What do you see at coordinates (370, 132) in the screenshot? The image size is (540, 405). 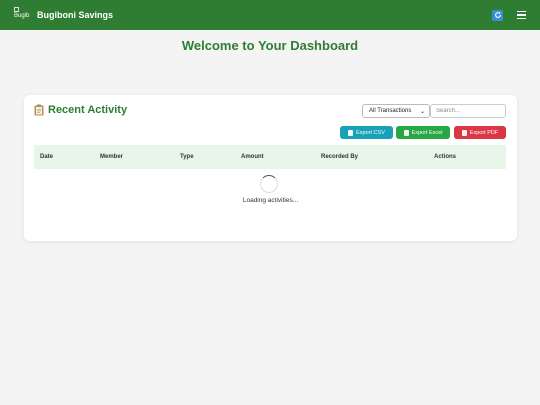 I see `export-csv-label: Export CSV` at bounding box center [370, 132].